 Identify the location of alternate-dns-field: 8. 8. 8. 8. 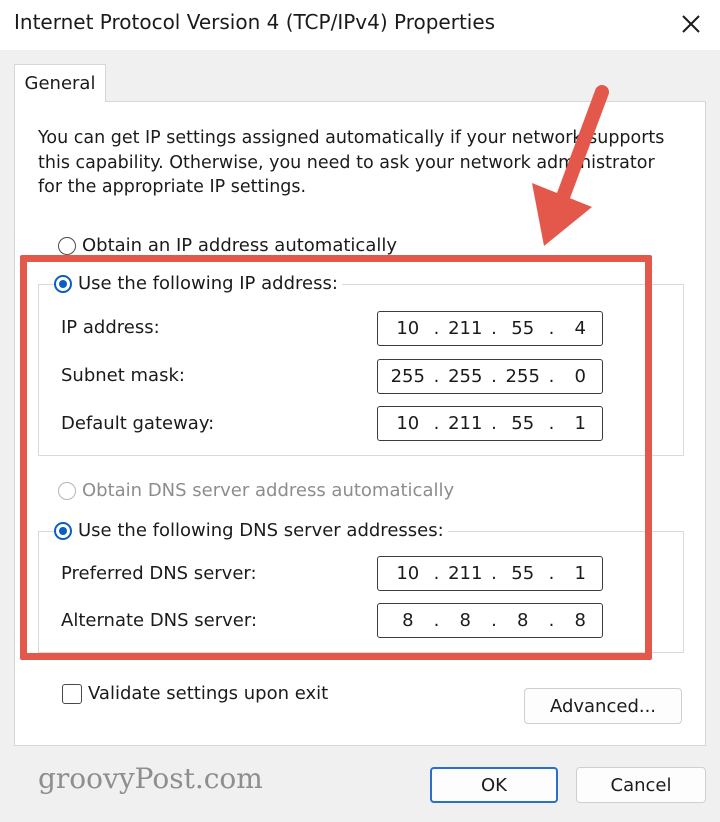
(490, 620).